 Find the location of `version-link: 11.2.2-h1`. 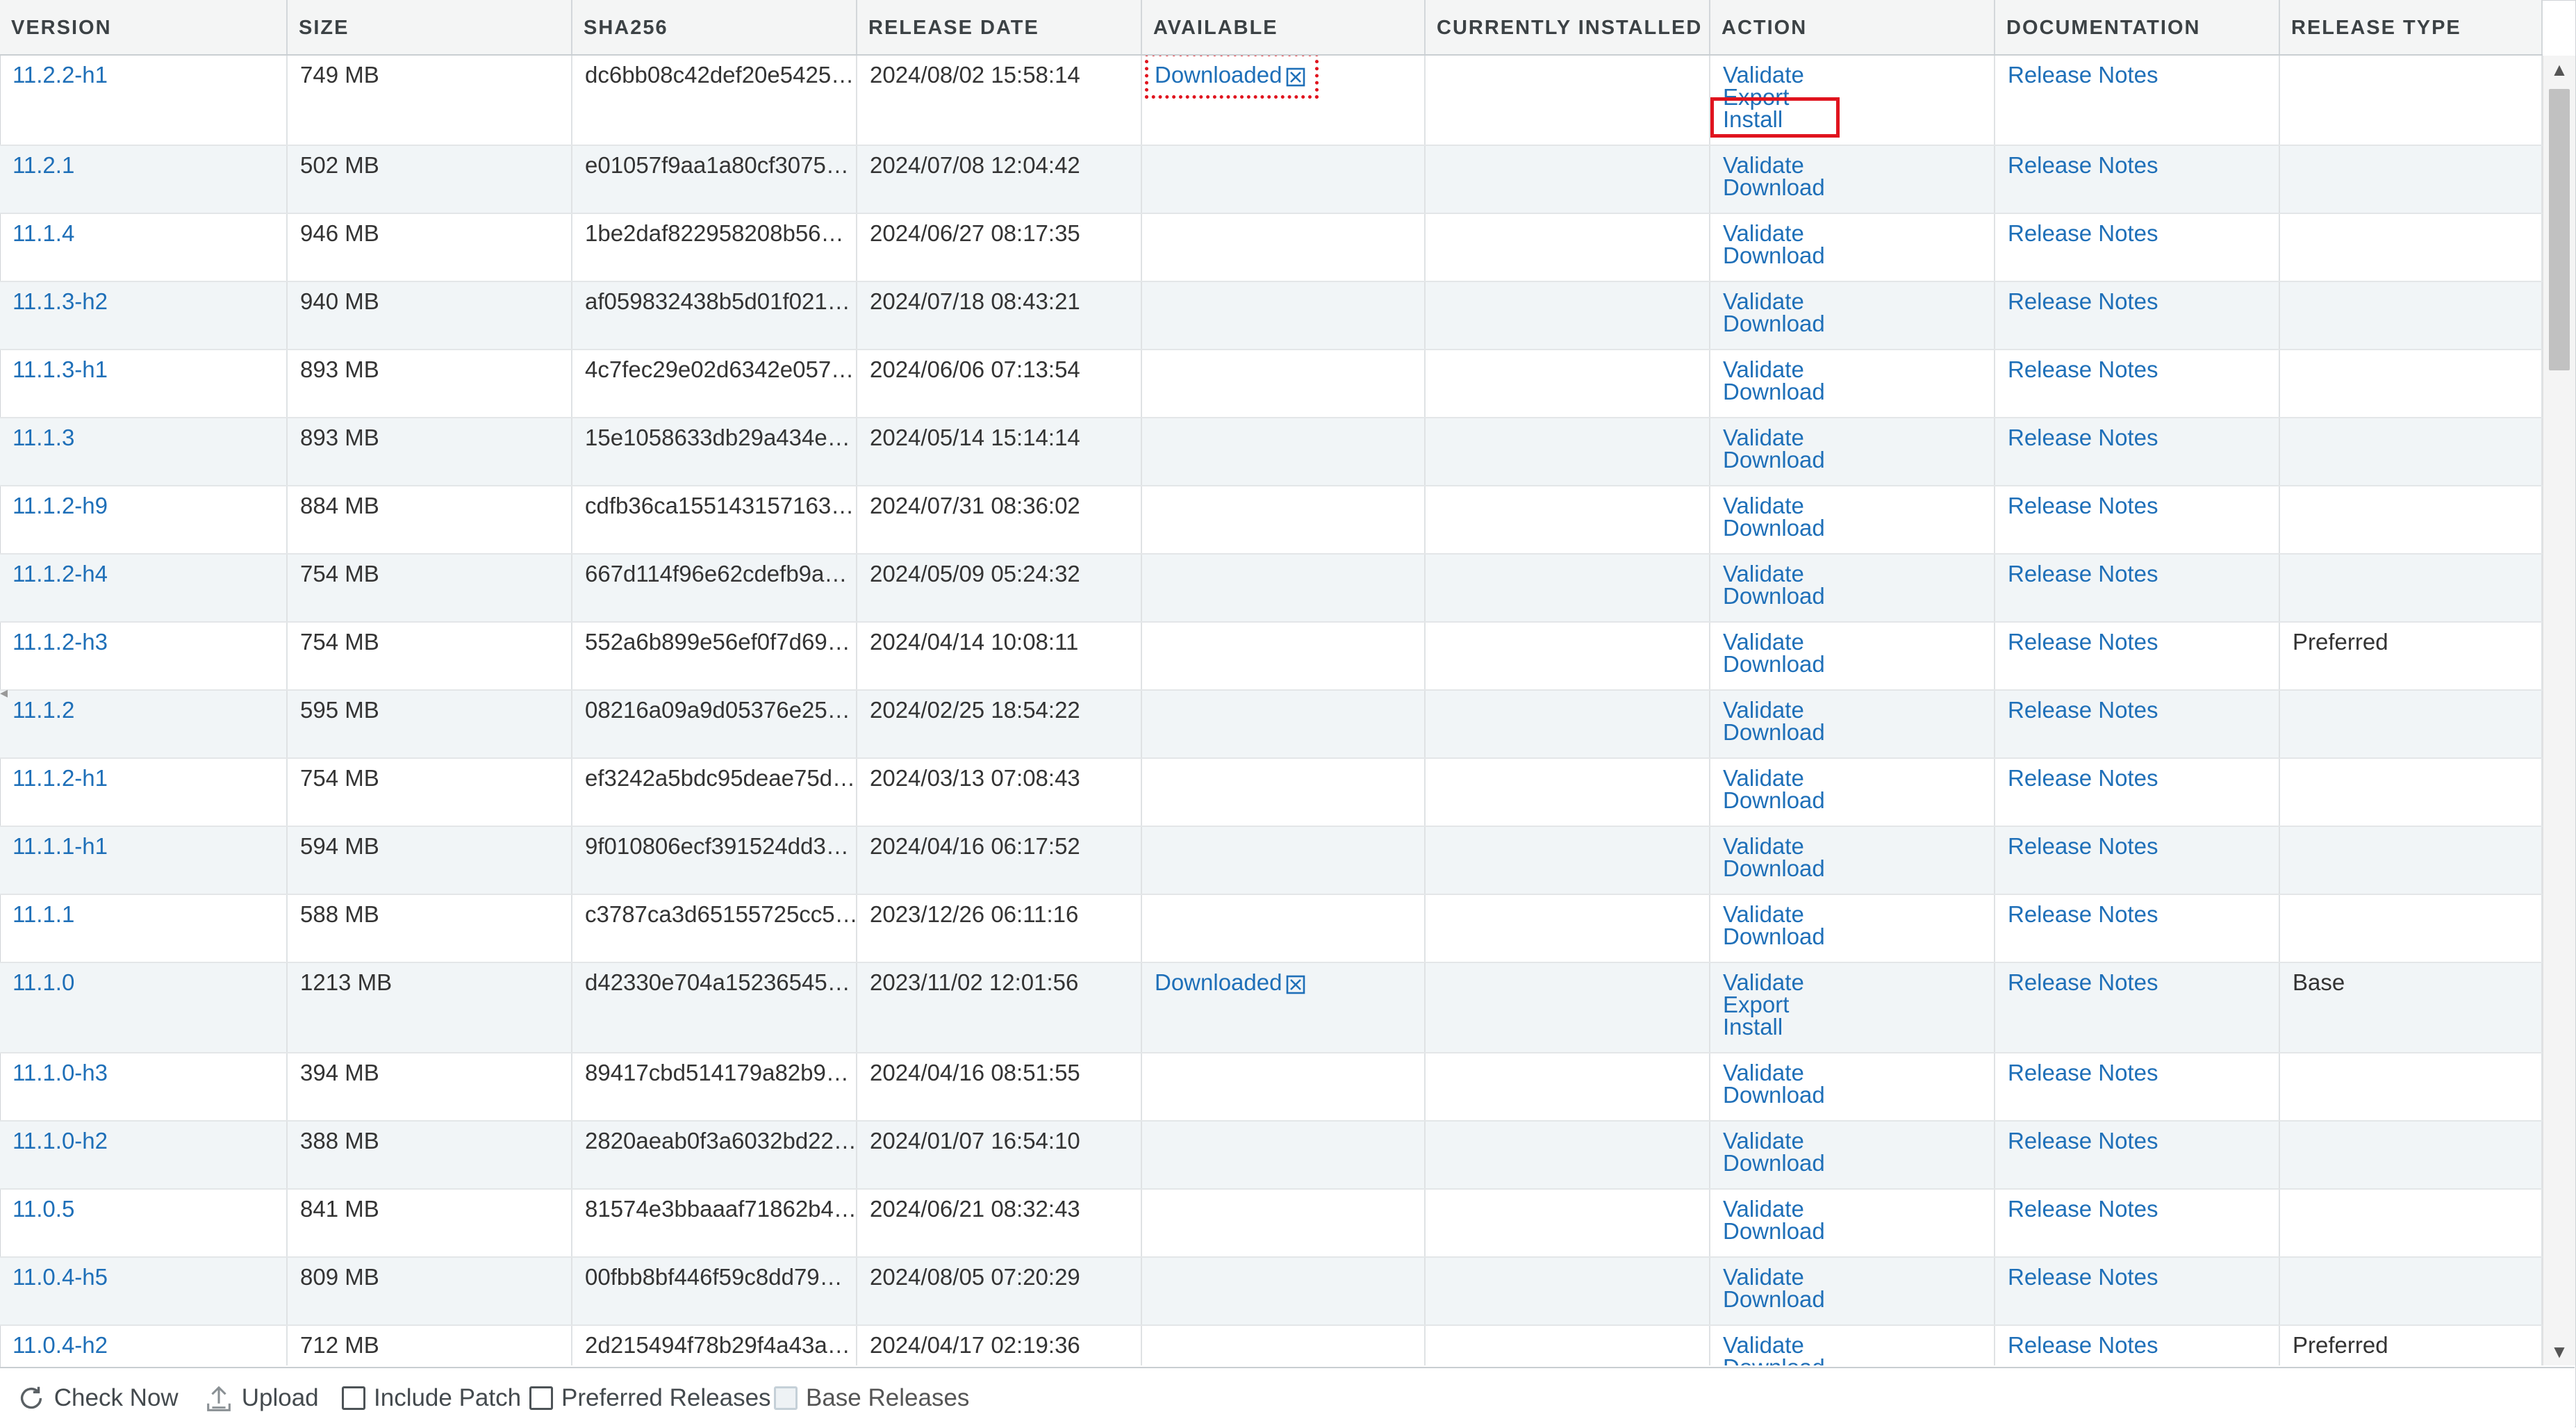

version-link: 11.2.2-h1 is located at coordinates (60, 75).